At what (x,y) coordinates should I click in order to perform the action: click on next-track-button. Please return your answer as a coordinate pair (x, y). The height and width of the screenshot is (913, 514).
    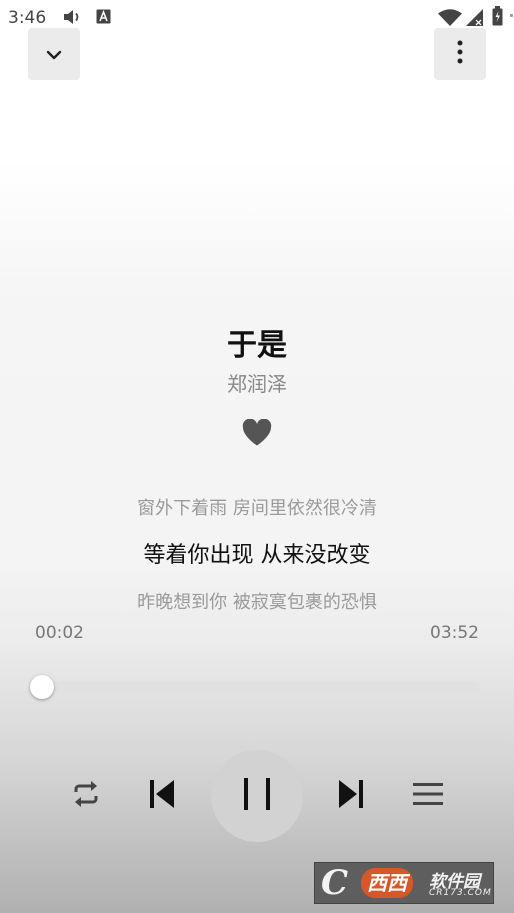
    Looking at the image, I should click on (351, 796).